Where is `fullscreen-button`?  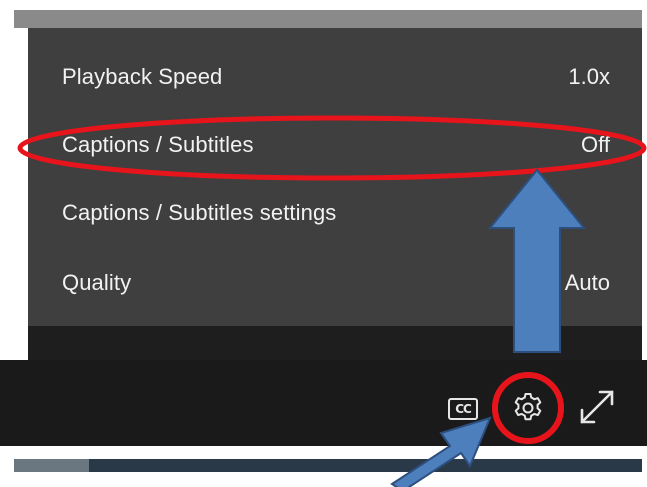 fullscreen-button is located at coordinates (597, 407).